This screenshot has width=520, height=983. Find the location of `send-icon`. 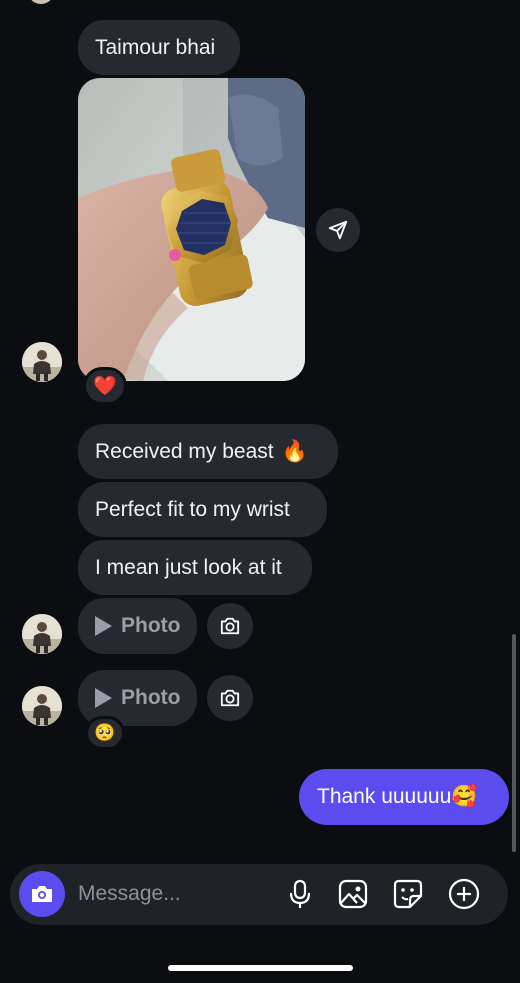

send-icon is located at coordinates (338, 230).